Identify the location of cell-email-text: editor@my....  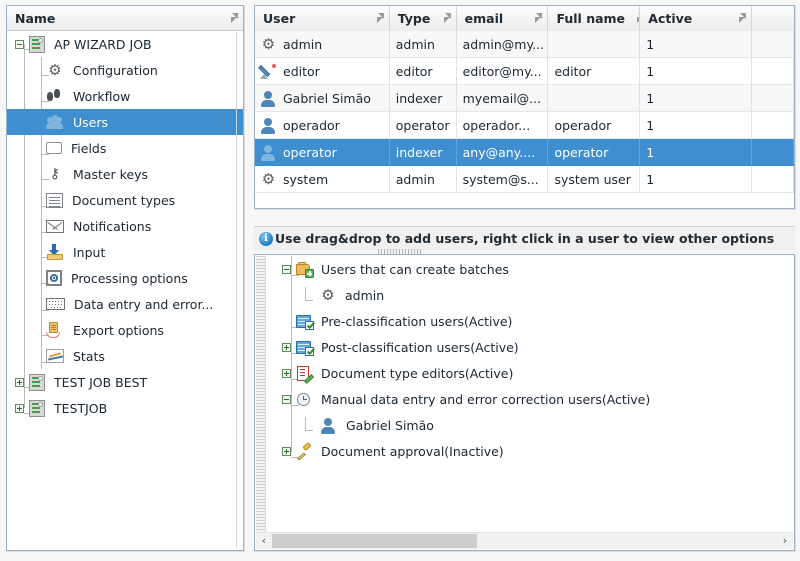
(502, 71).